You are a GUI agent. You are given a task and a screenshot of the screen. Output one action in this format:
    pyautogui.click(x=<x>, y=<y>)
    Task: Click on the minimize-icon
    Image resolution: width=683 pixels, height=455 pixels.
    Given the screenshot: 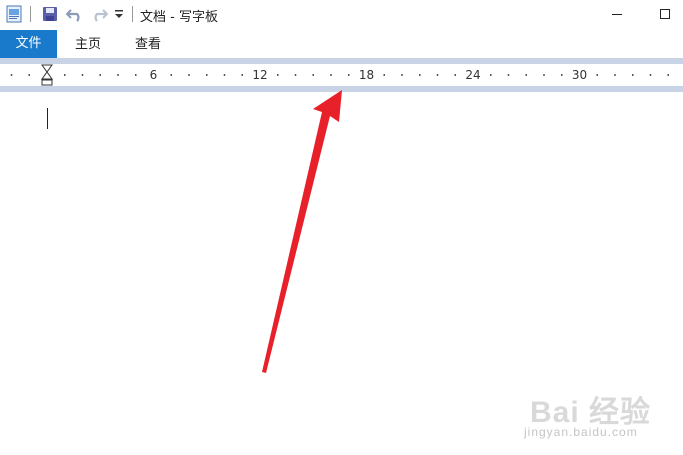 What is the action you would take?
    pyautogui.click(x=617, y=14)
    